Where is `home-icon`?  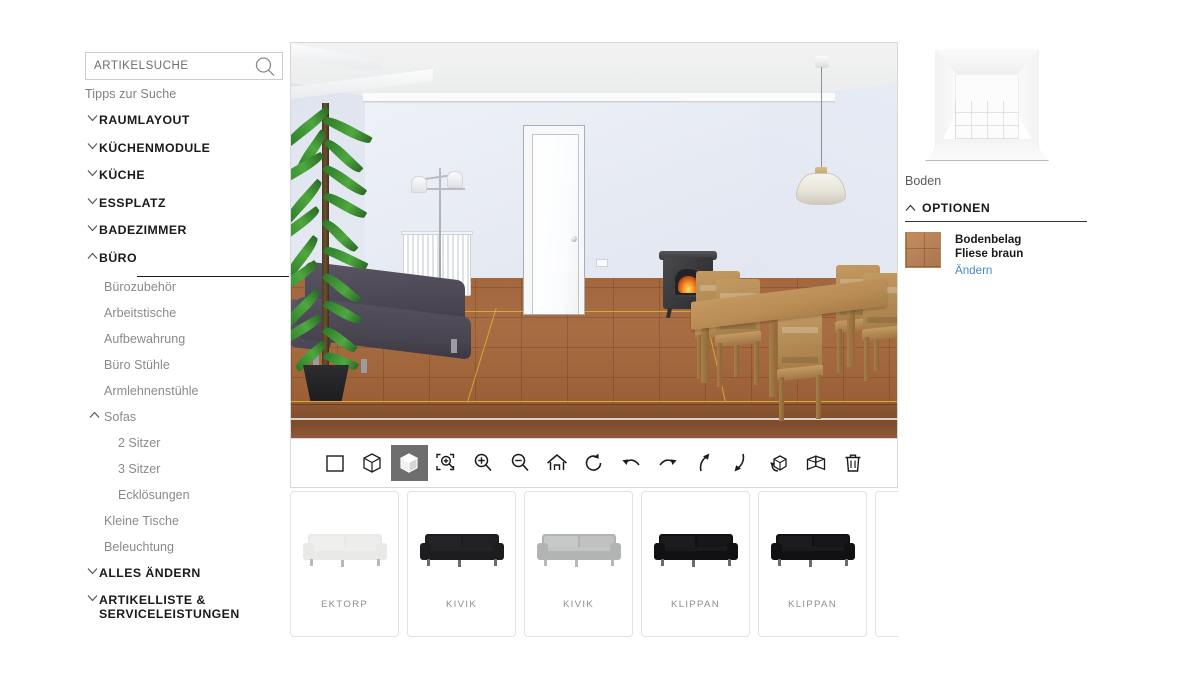 home-icon is located at coordinates (557, 463).